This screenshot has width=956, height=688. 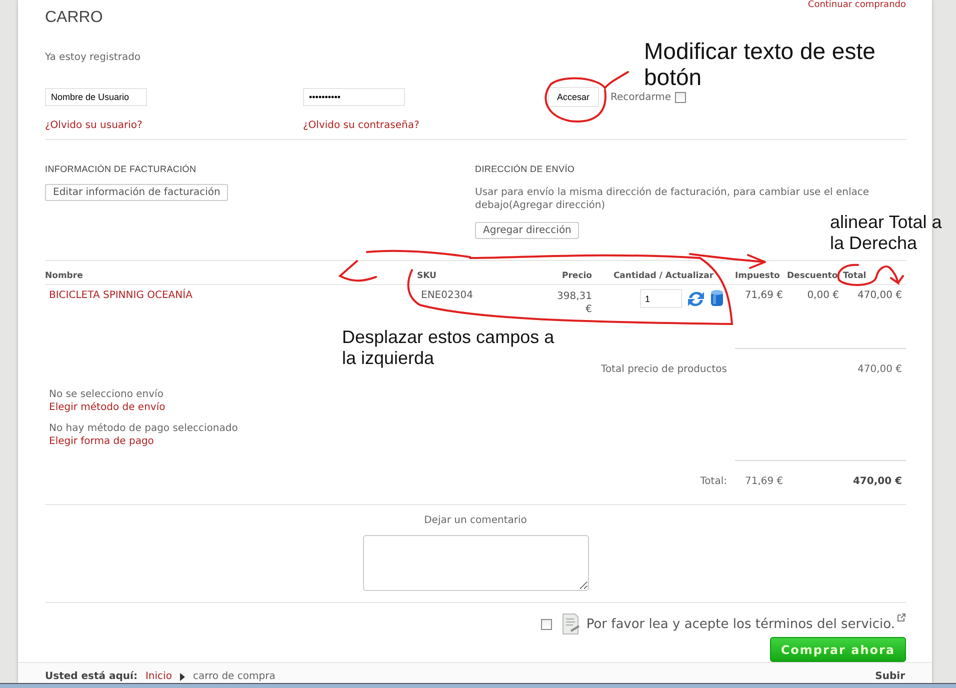 I want to click on annotation-note: Modificar texto de este botón, so click(x=760, y=64).